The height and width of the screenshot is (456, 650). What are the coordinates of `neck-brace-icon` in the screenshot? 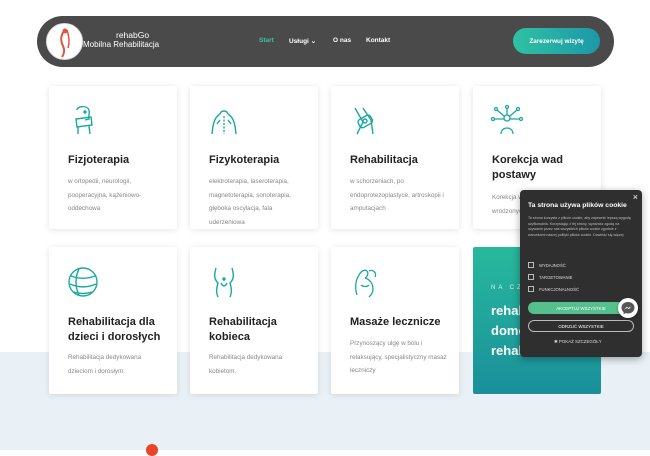 It's located at (83, 121).